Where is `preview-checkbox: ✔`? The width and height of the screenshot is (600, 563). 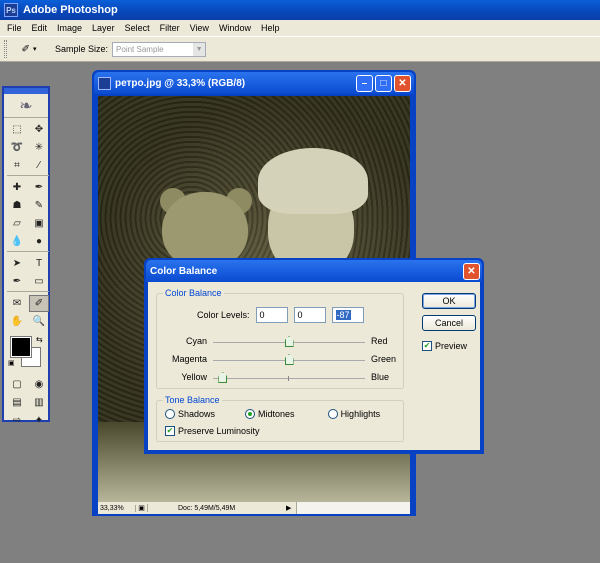
preview-checkbox: ✔ is located at coordinates (427, 346).